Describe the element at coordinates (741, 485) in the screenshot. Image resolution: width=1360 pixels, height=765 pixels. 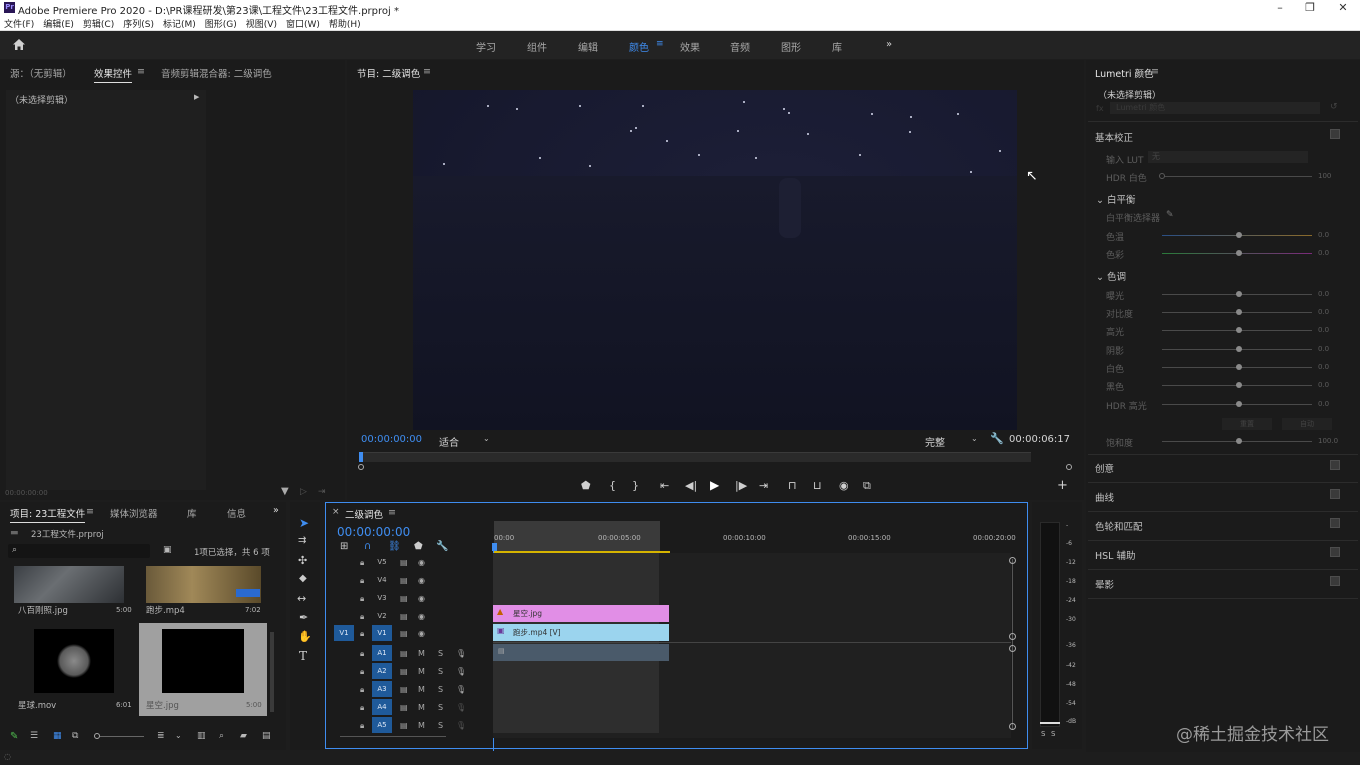
I see `step-forward-icon: |▶` at that location.